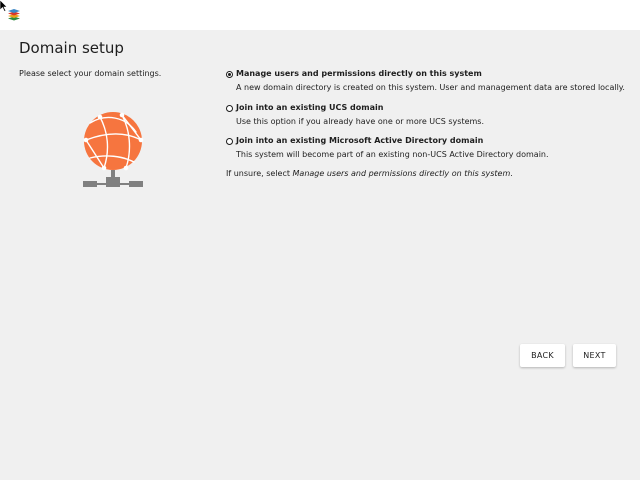  I want to click on radio-manage-locally, so click(229, 74).